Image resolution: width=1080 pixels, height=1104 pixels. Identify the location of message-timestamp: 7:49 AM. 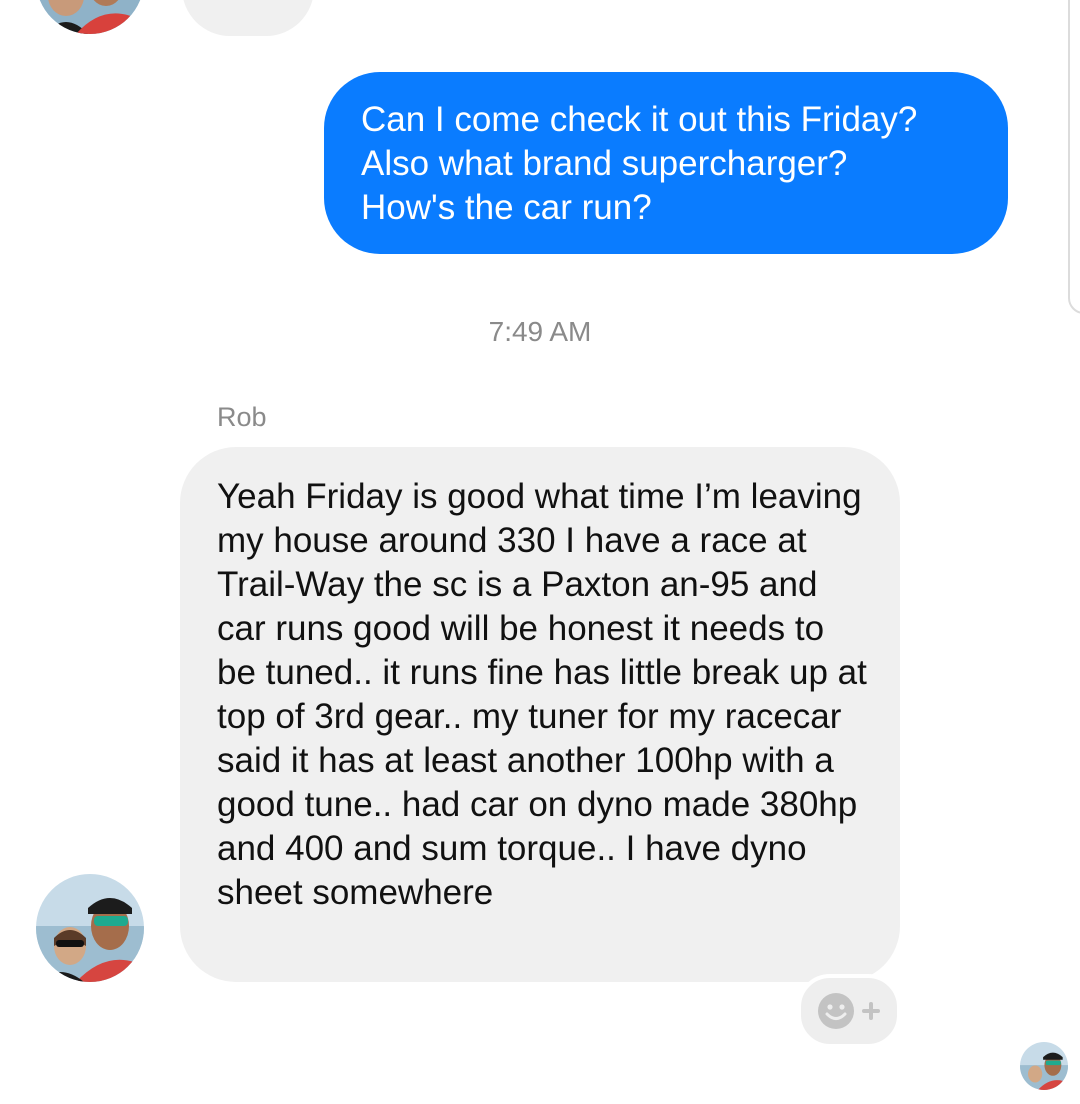
(540, 331).